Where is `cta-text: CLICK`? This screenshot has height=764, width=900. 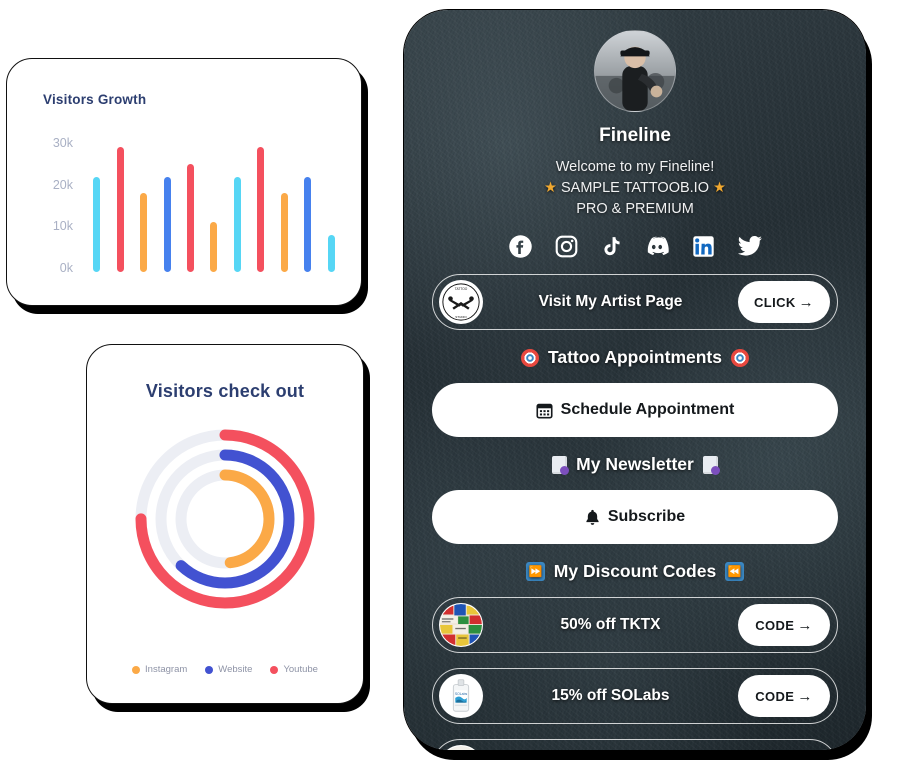 cta-text: CLICK is located at coordinates (774, 302).